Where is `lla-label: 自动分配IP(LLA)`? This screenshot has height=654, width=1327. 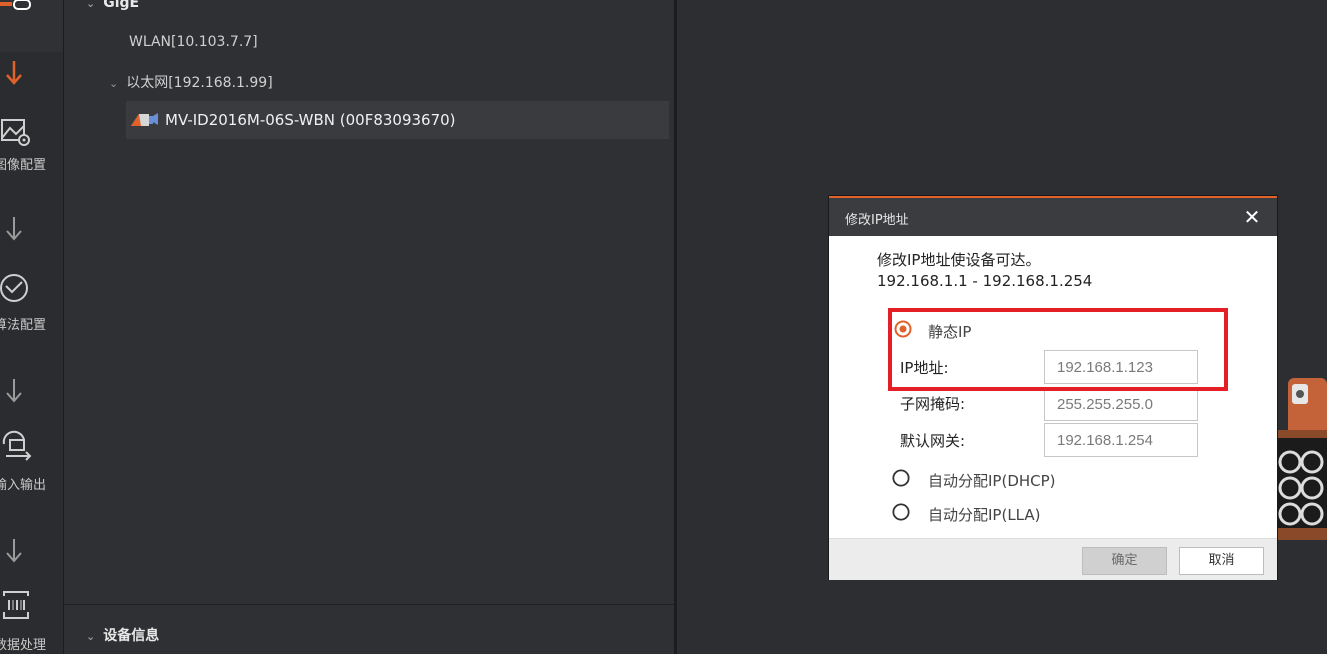
lla-label: 自动分配IP(LLA) is located at coordinates (984, 514).